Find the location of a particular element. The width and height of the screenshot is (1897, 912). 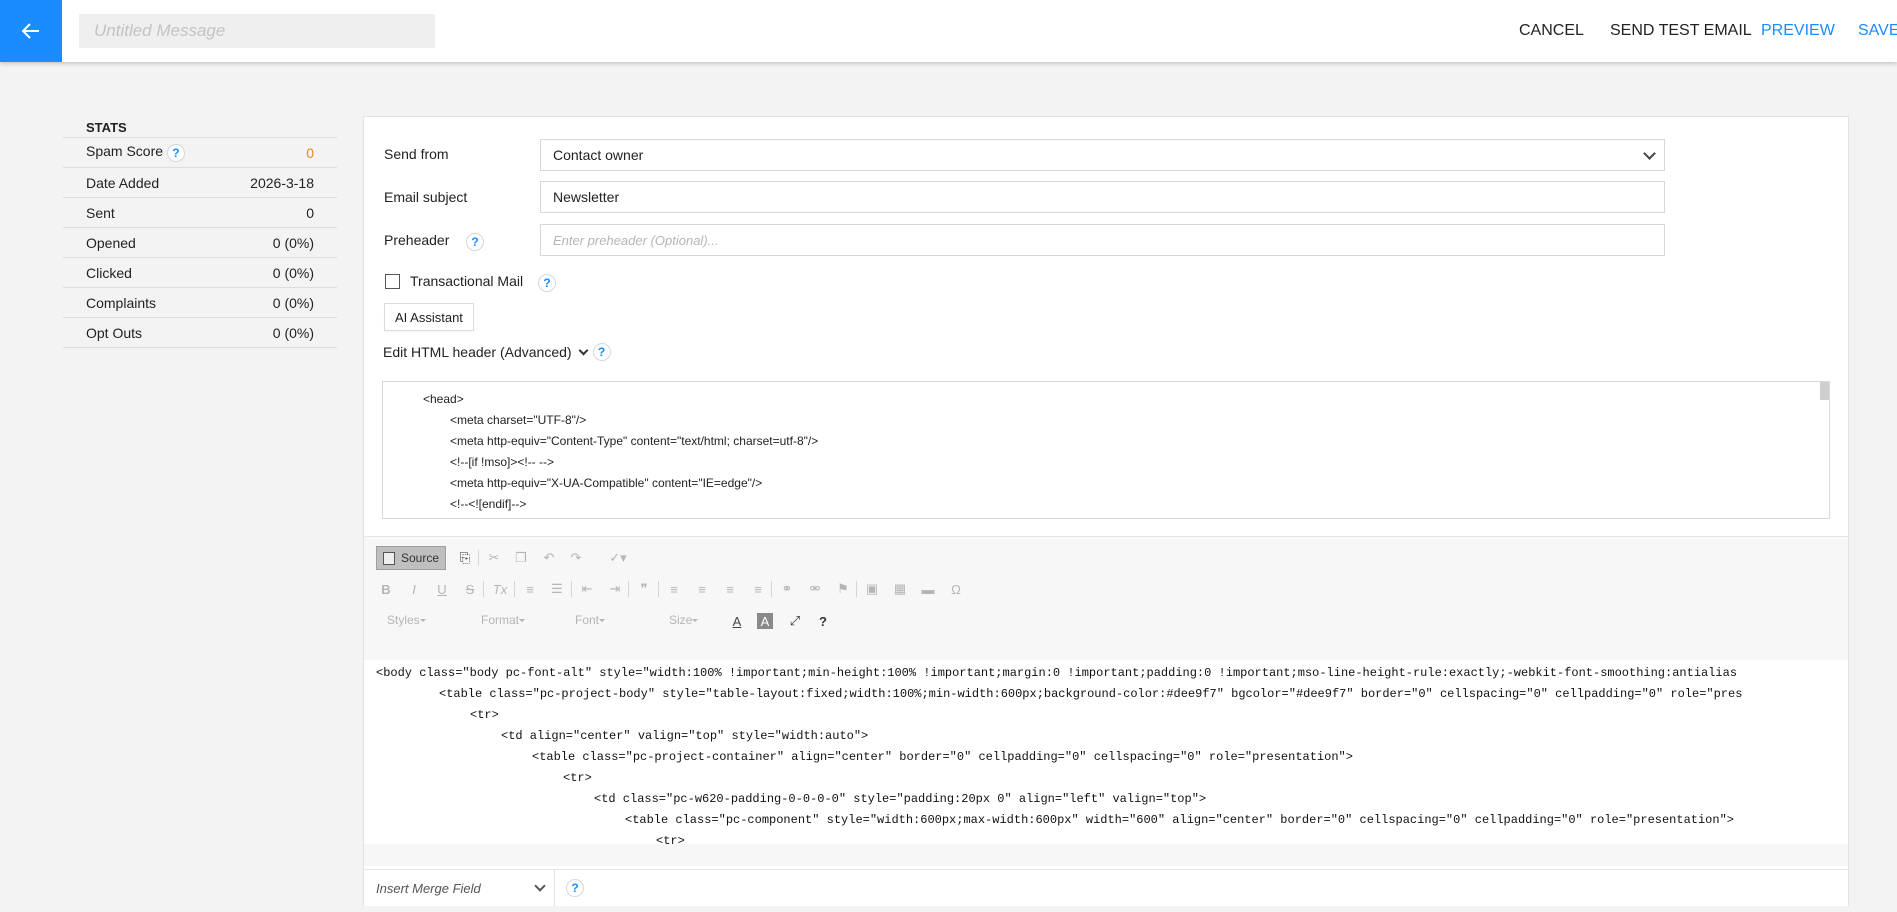

insert-merge-field-select: Insert Merge Field is located at coordinates (459, 888).